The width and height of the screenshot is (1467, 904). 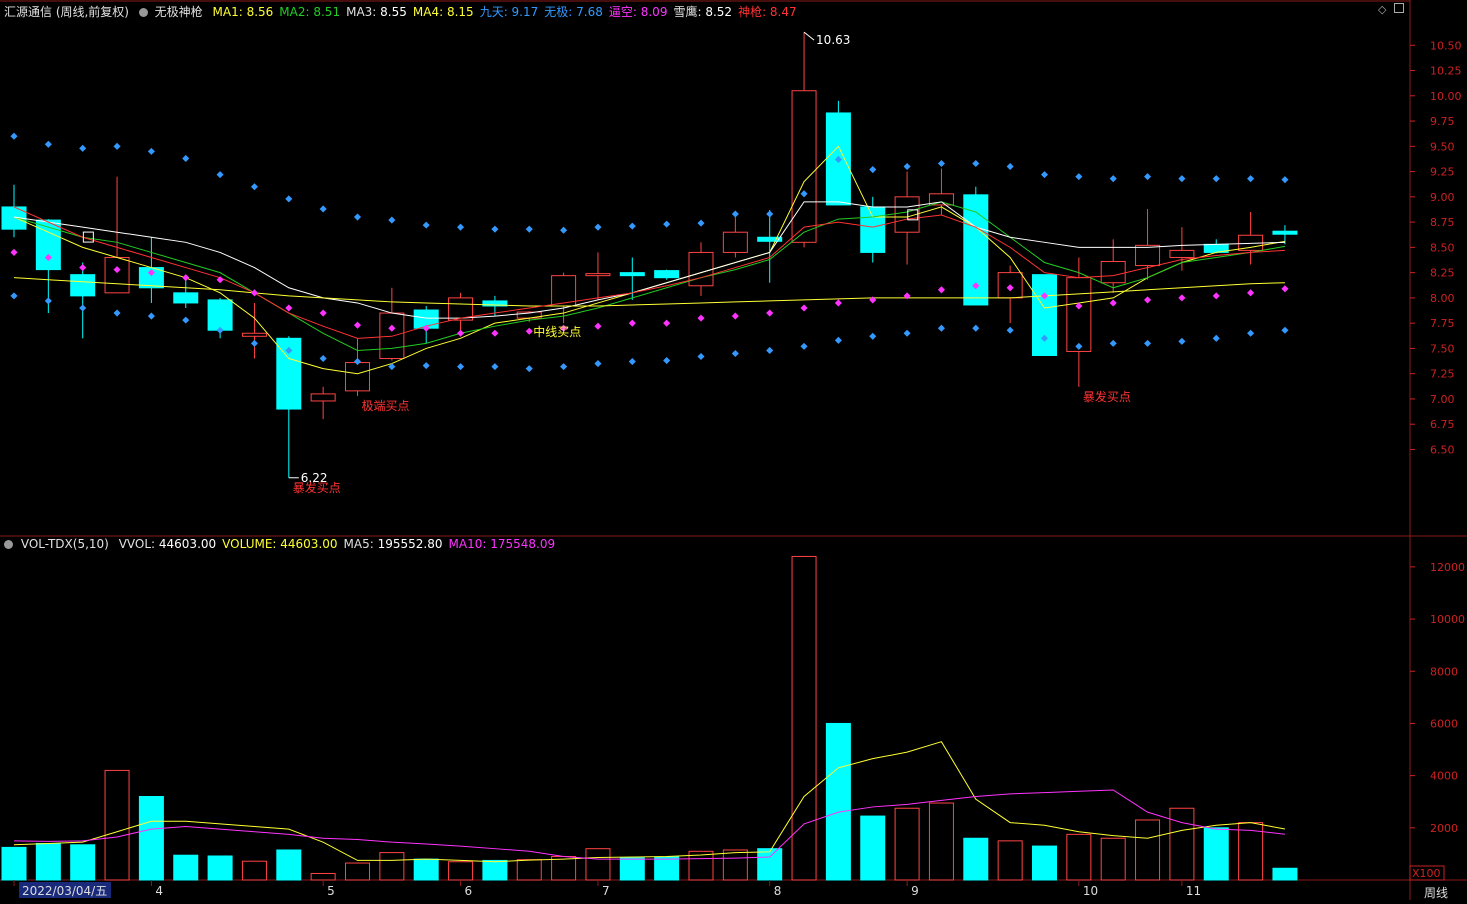 I want to click on ma-item: MA2: 8.51, so click(x=309, y=12).